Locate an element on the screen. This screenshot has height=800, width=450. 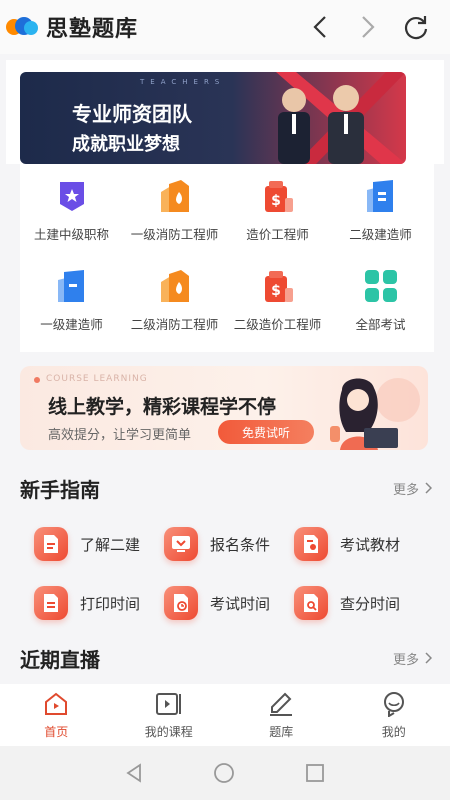
guide-item: 考试时间 is located at coordinates (234, 603).